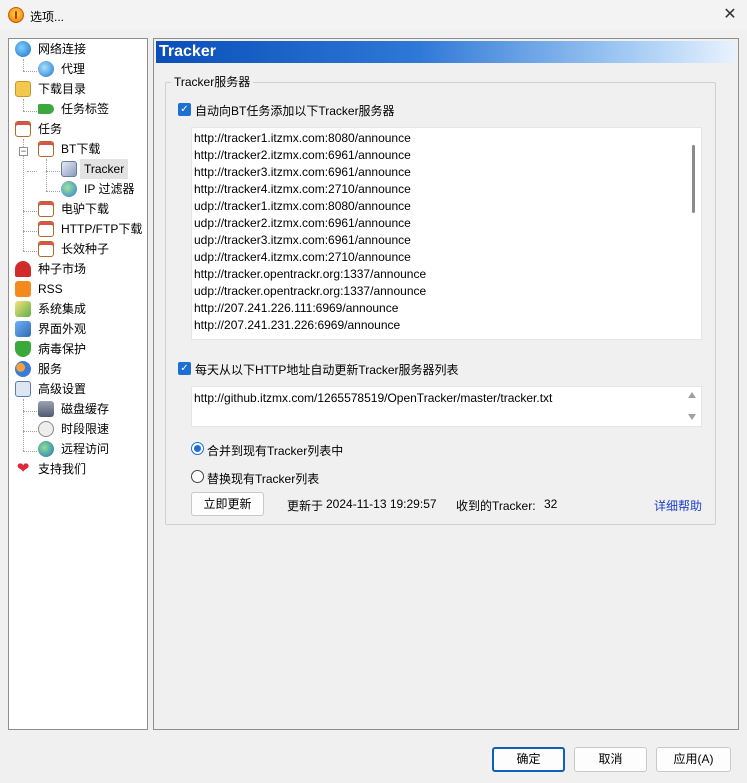 This screenshot has width=747, height=783. Describe the element at coordinates (678, 505) in the screenshot. I see `help-link: 详细帮助` at that location.